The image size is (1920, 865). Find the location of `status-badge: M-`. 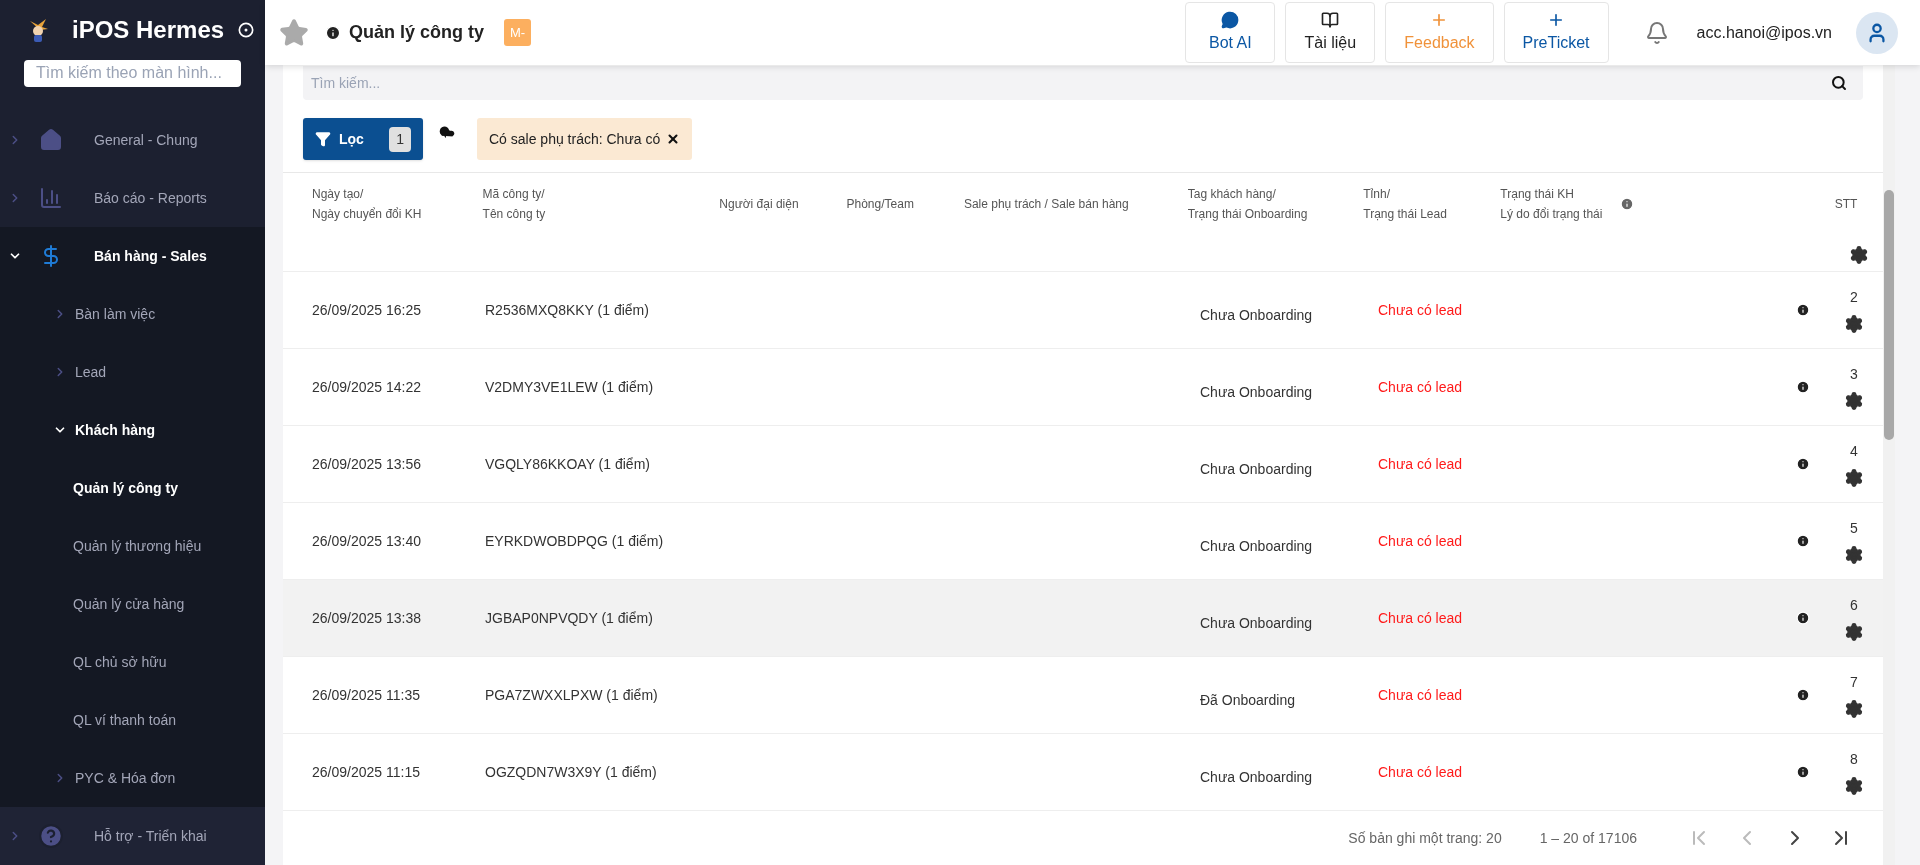

status-badge: M- is located at coordinates (518, 32).